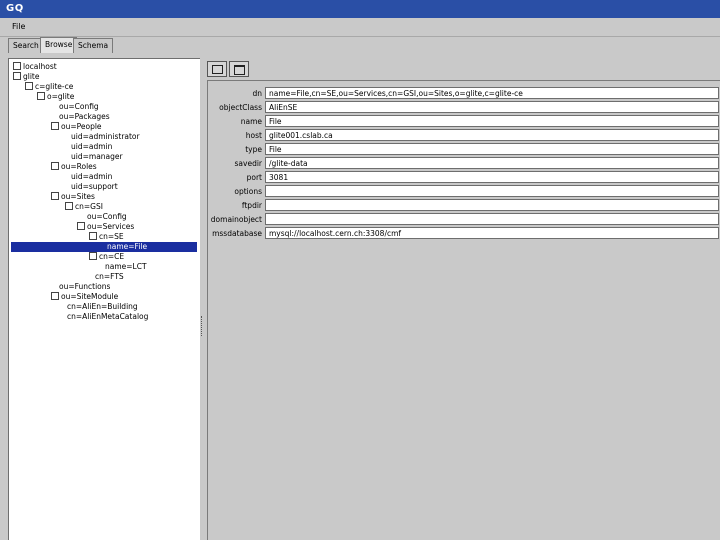 This screenshot has height=540, width=720. I want to click on window-title: GQ, so click(15, 8).